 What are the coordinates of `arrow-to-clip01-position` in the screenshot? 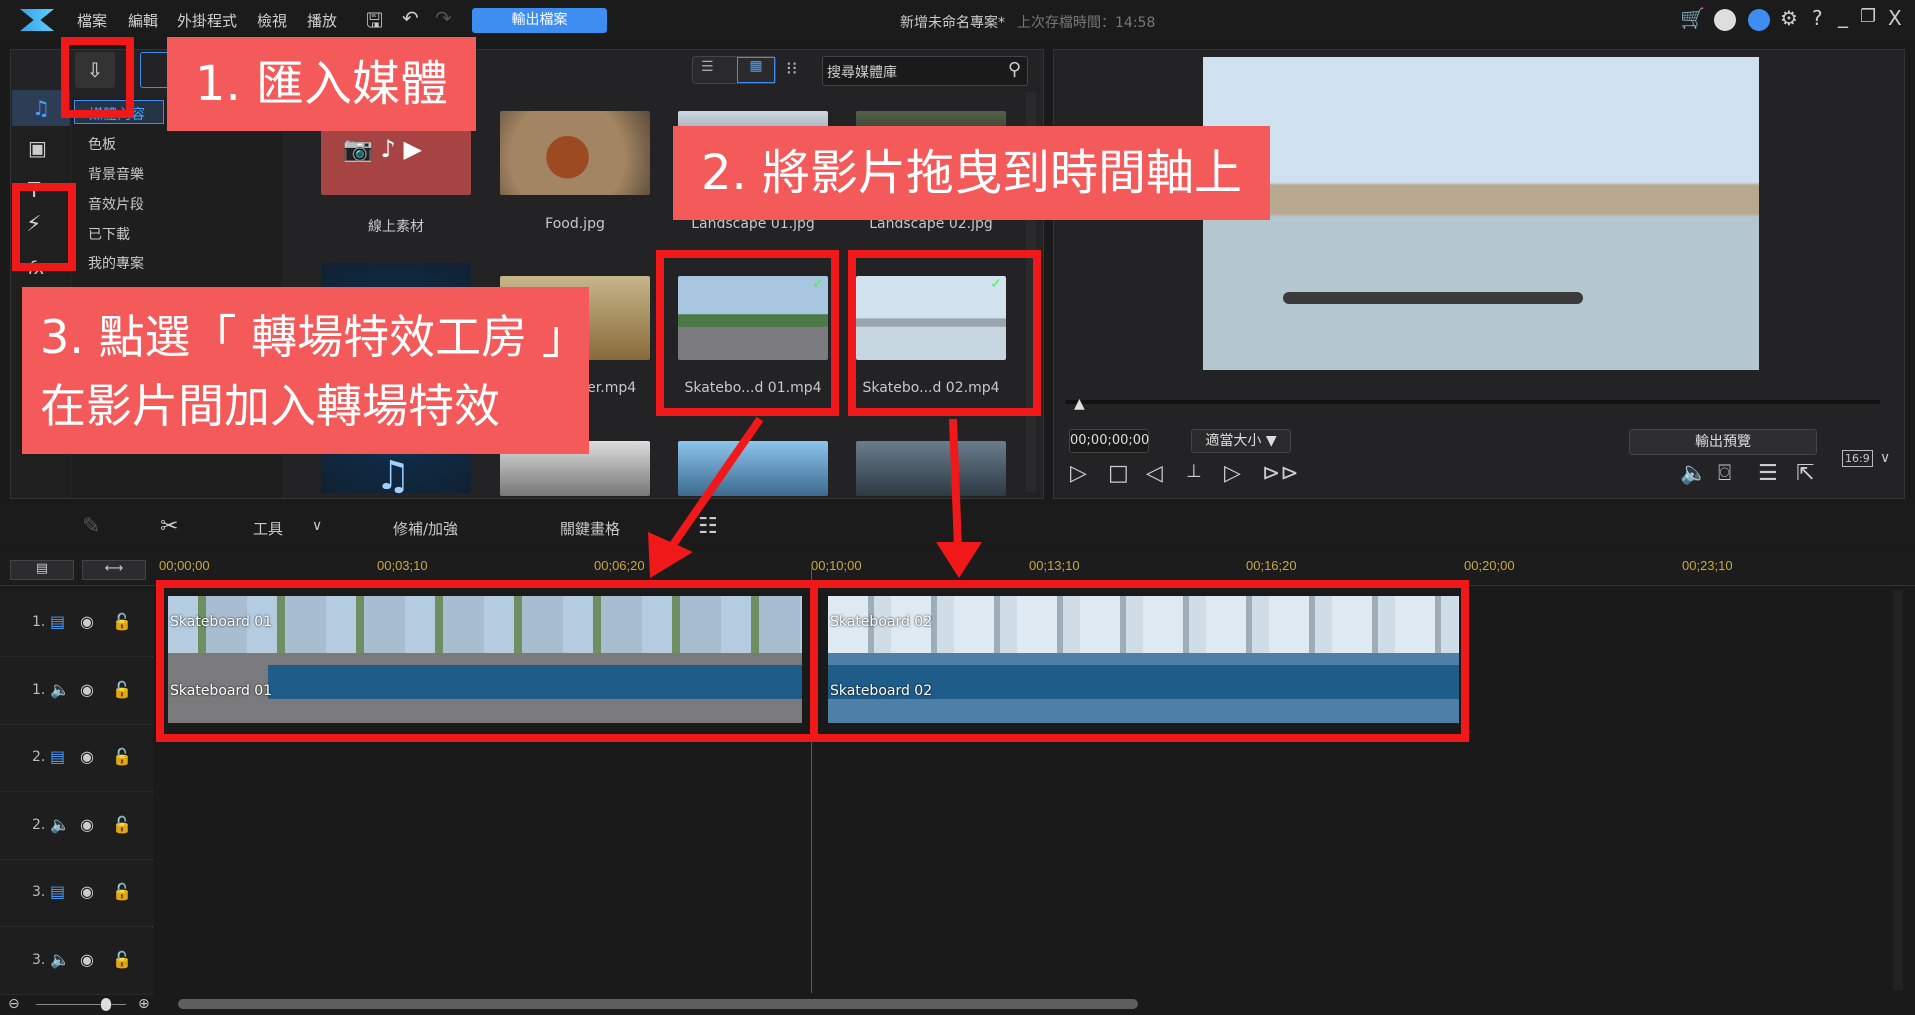 It's located at (714, 485).